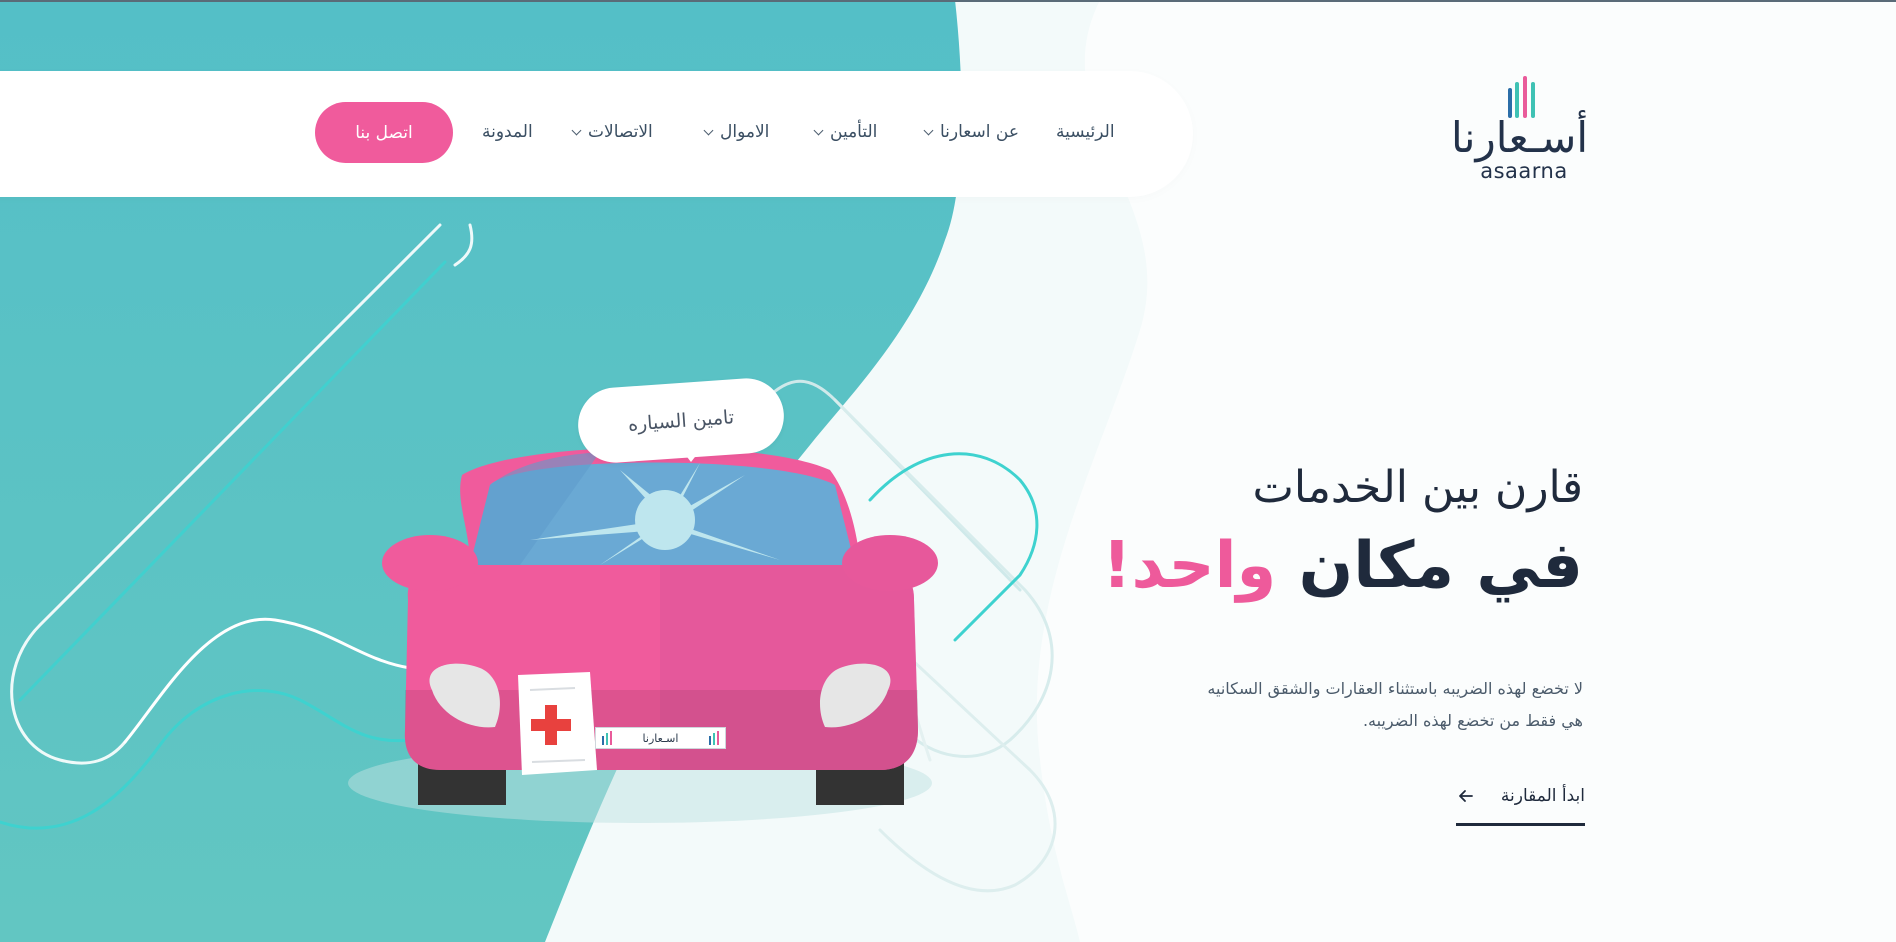  What do you see at coordinates (1472, 720) in the screenshot?
I see `hero-description-line2: هي فقط من تخضع لهذه الضريبه.` at bounding box center [1472, 720].